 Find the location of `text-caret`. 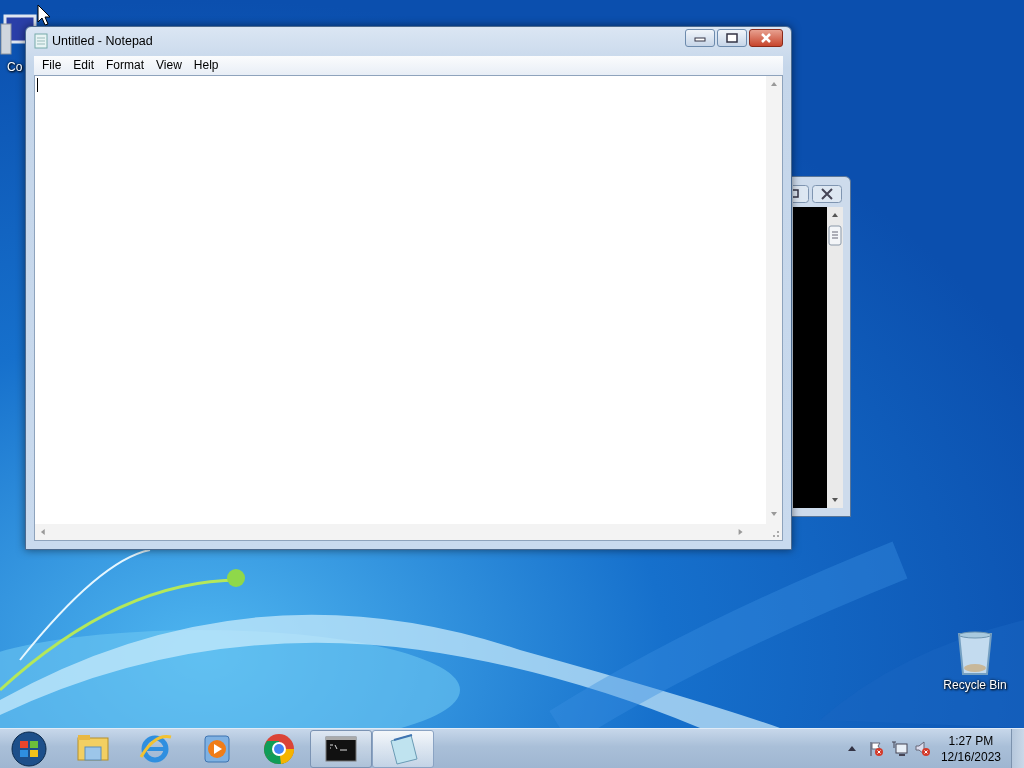

text-caret is located at coordinates (37, 85).